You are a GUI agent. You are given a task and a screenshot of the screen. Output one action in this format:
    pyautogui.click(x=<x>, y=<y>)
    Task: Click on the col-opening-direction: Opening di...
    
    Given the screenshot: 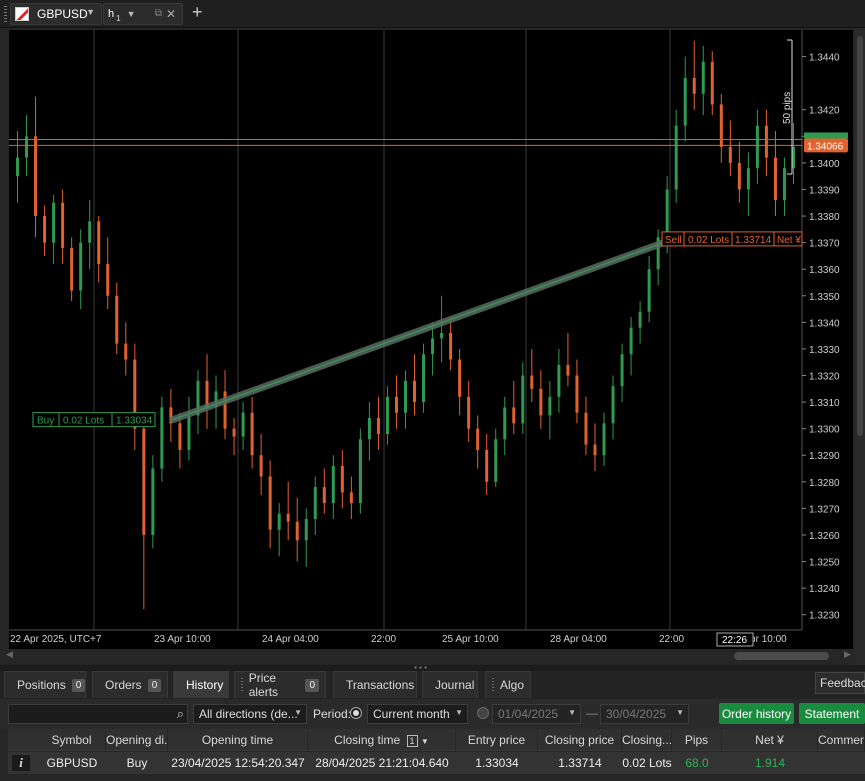 What is the action you would take?
    pyautogui.click(x=137, y=740)
    